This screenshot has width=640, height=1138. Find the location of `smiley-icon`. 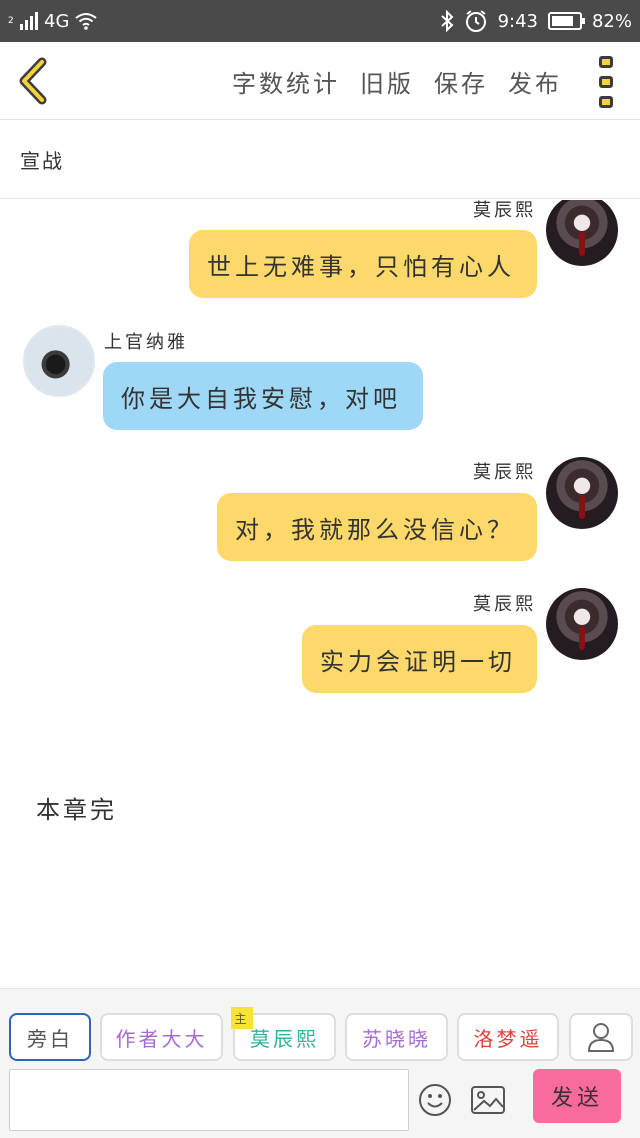

smiley-icon is located at coordinates (435, 1100).